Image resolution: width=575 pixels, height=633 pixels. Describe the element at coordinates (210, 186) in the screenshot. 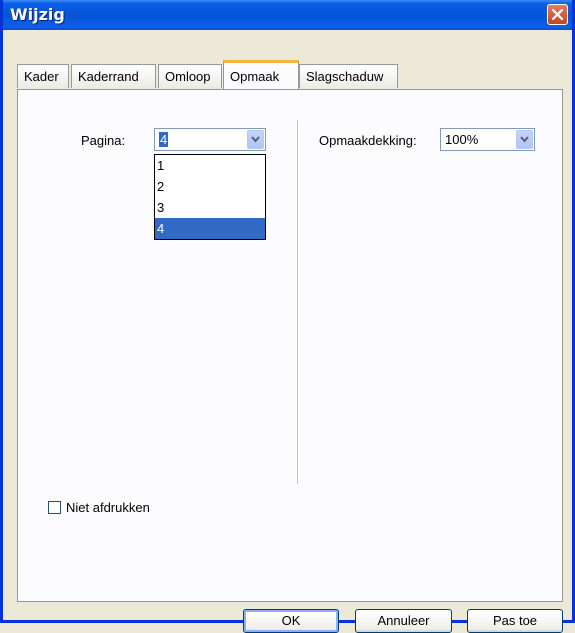

I see `page-option-2: 2` at that location.